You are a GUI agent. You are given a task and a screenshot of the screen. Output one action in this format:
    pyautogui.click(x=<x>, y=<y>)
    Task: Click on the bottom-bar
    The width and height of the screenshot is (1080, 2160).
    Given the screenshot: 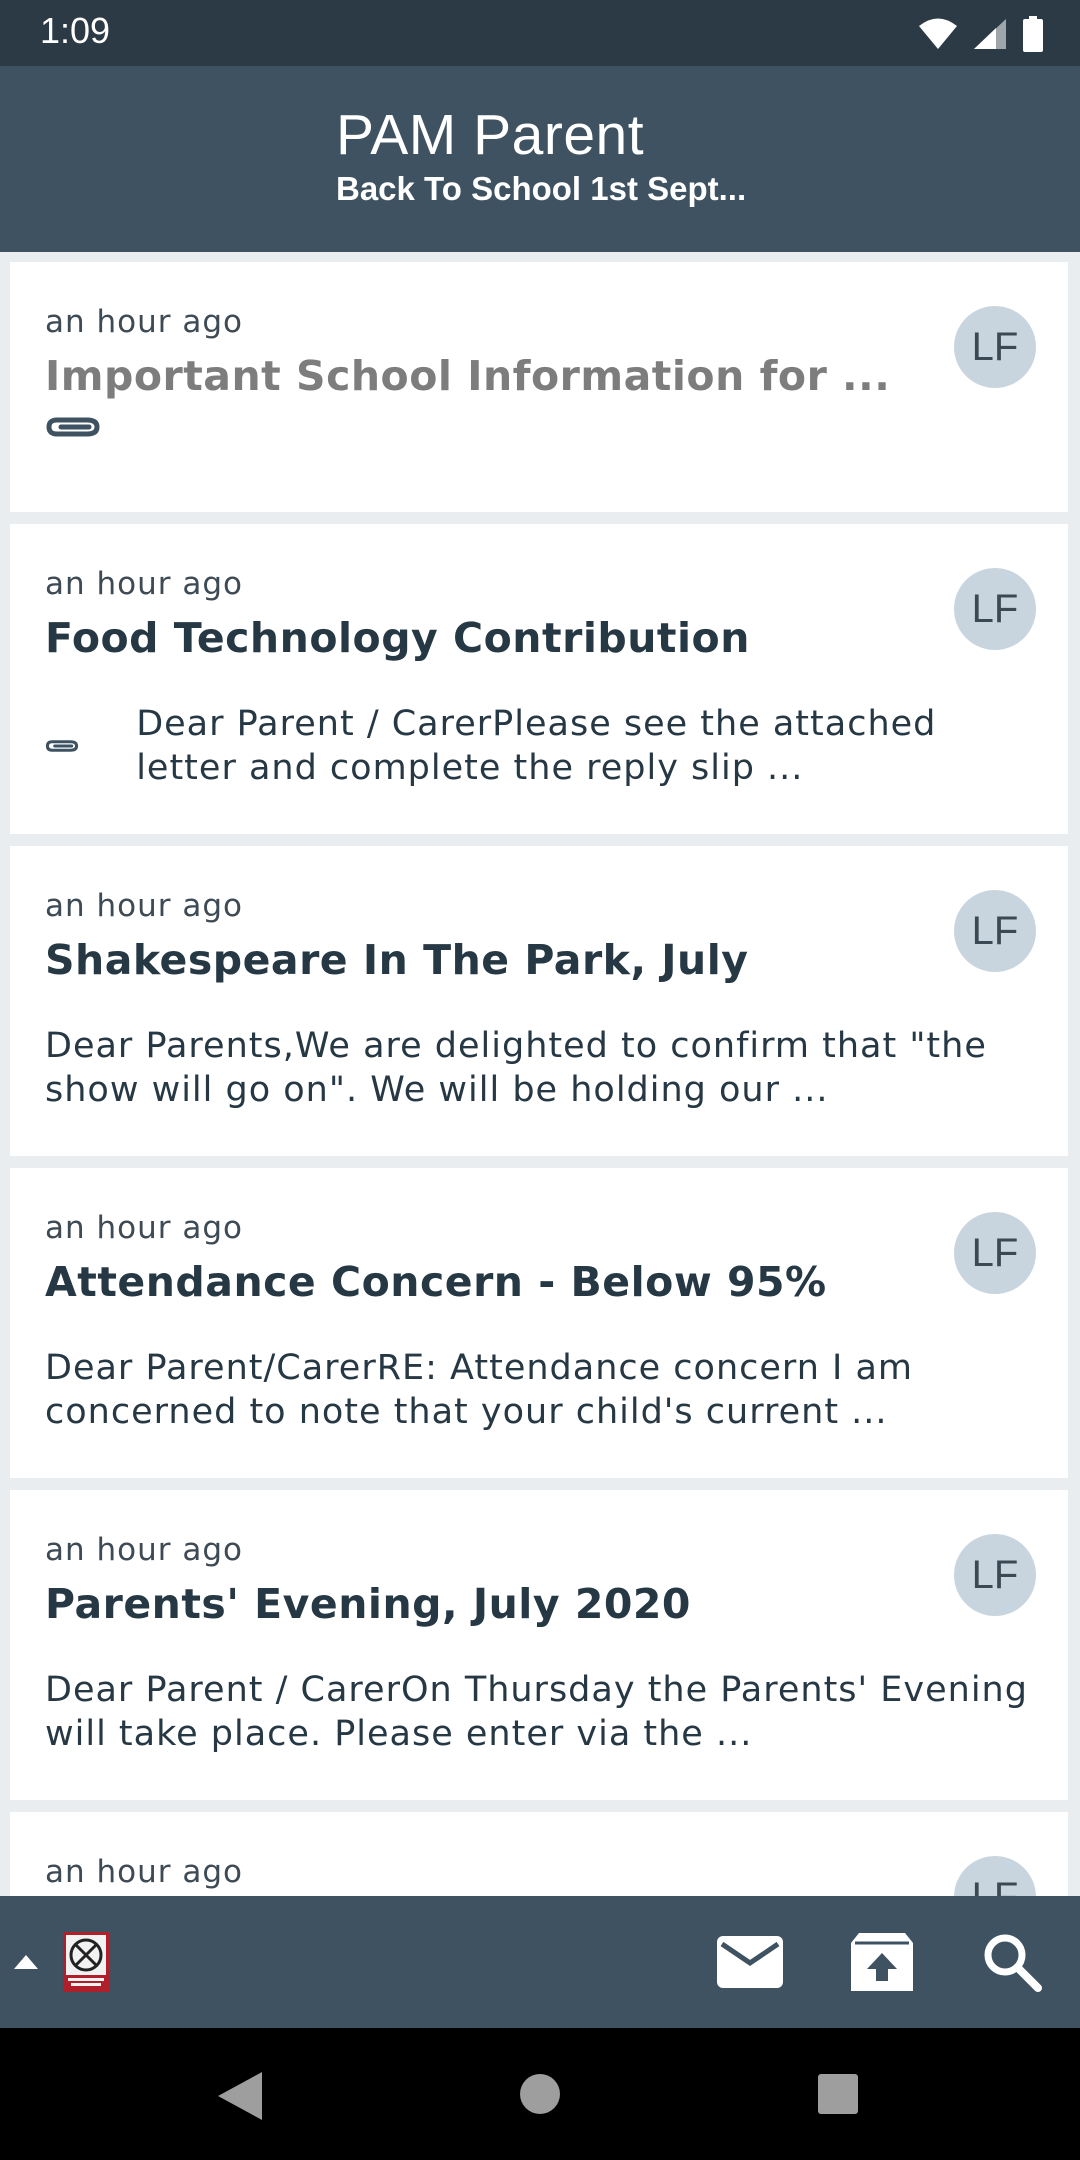 What is the action you would take?
    pyautogui.click(x=540, y=1962)
    